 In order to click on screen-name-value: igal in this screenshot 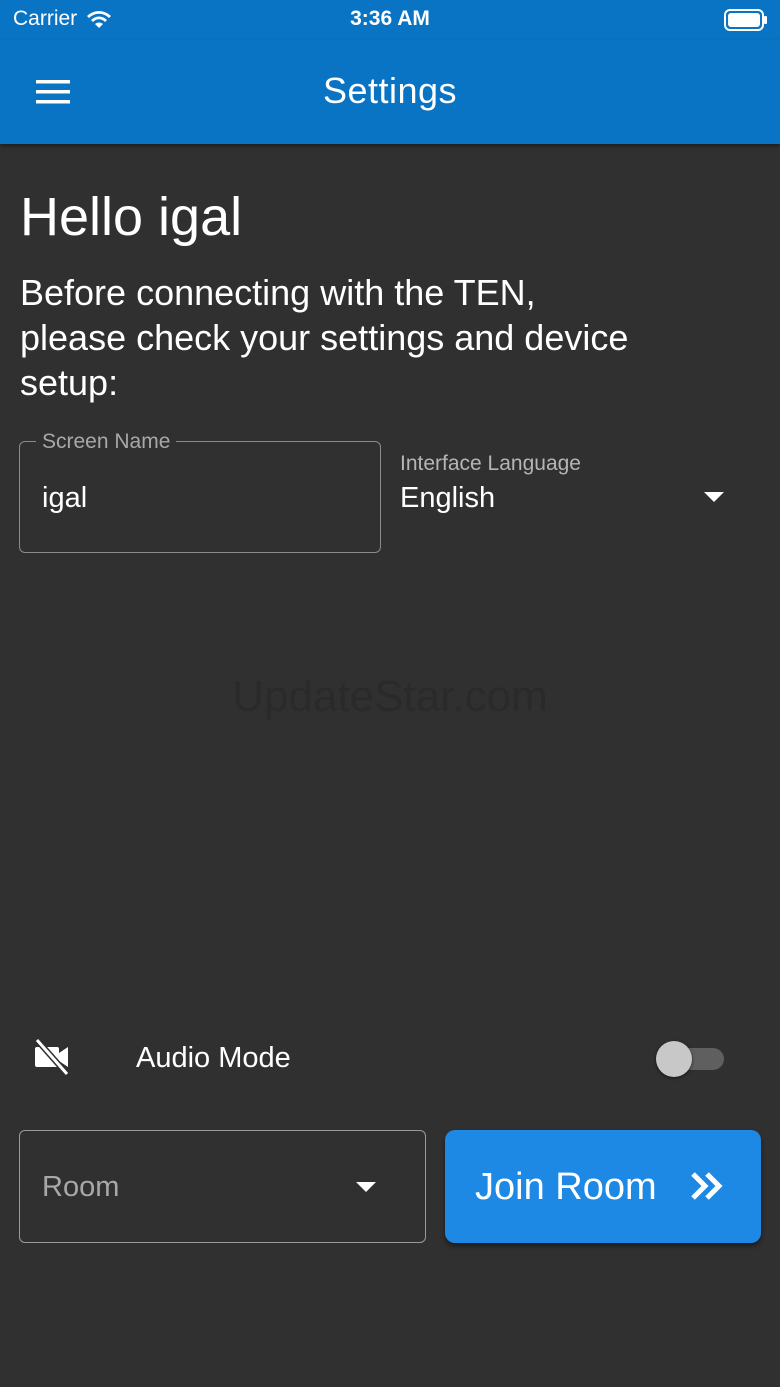, I will do `click(64, 498)`.